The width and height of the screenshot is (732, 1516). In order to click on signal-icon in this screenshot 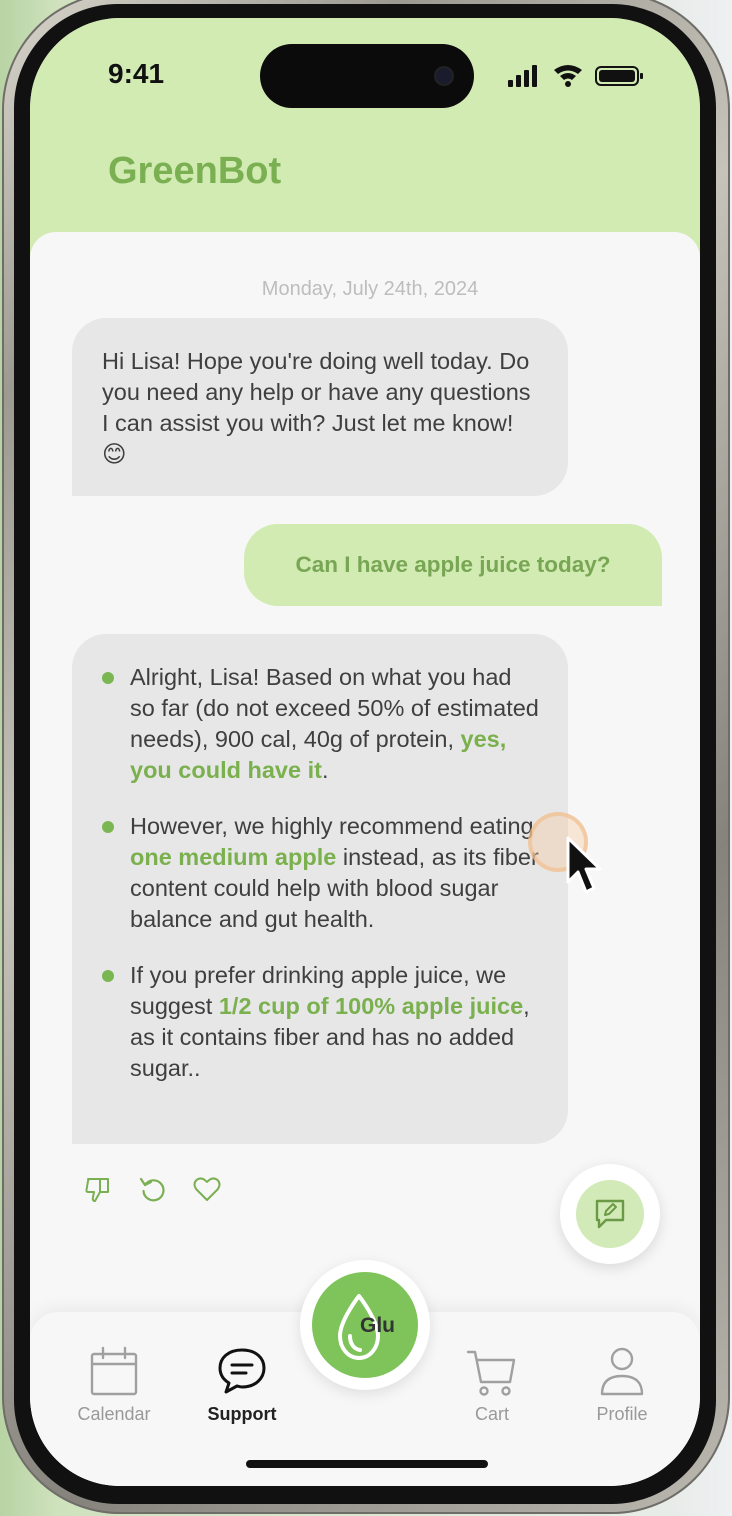, I will do `click(522, 76)`.